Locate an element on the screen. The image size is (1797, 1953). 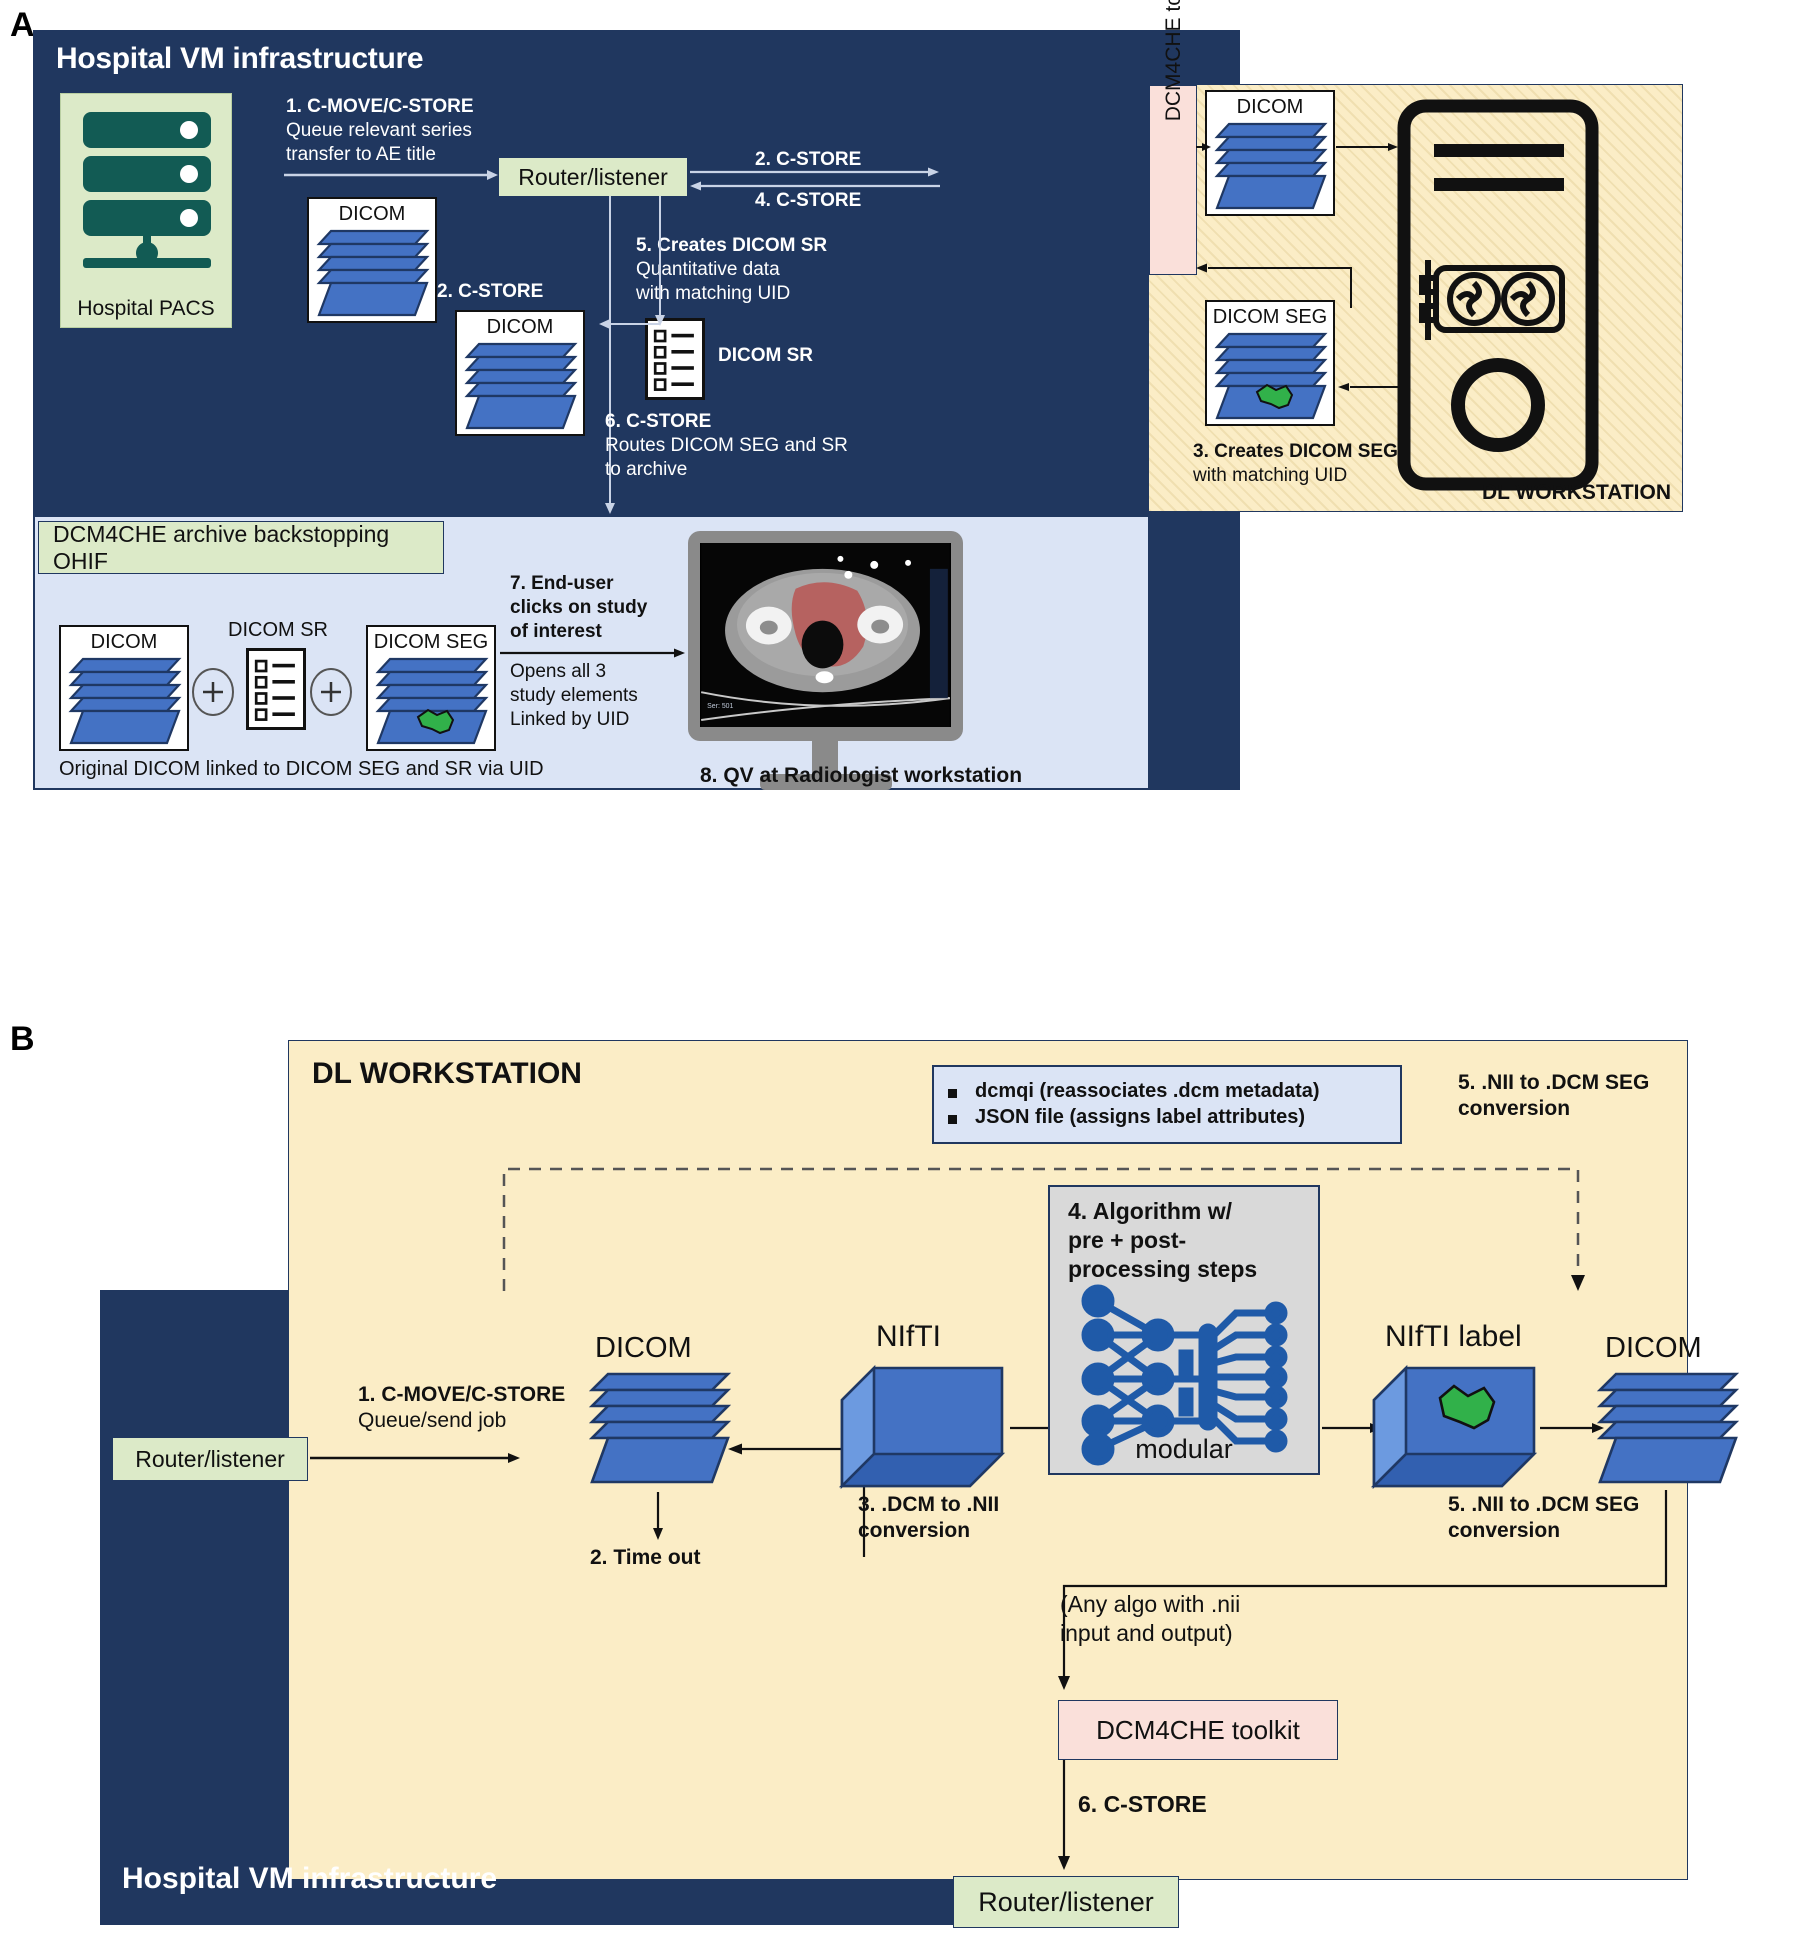
panel-b-letter: B is located at coordinates (22, 1039).